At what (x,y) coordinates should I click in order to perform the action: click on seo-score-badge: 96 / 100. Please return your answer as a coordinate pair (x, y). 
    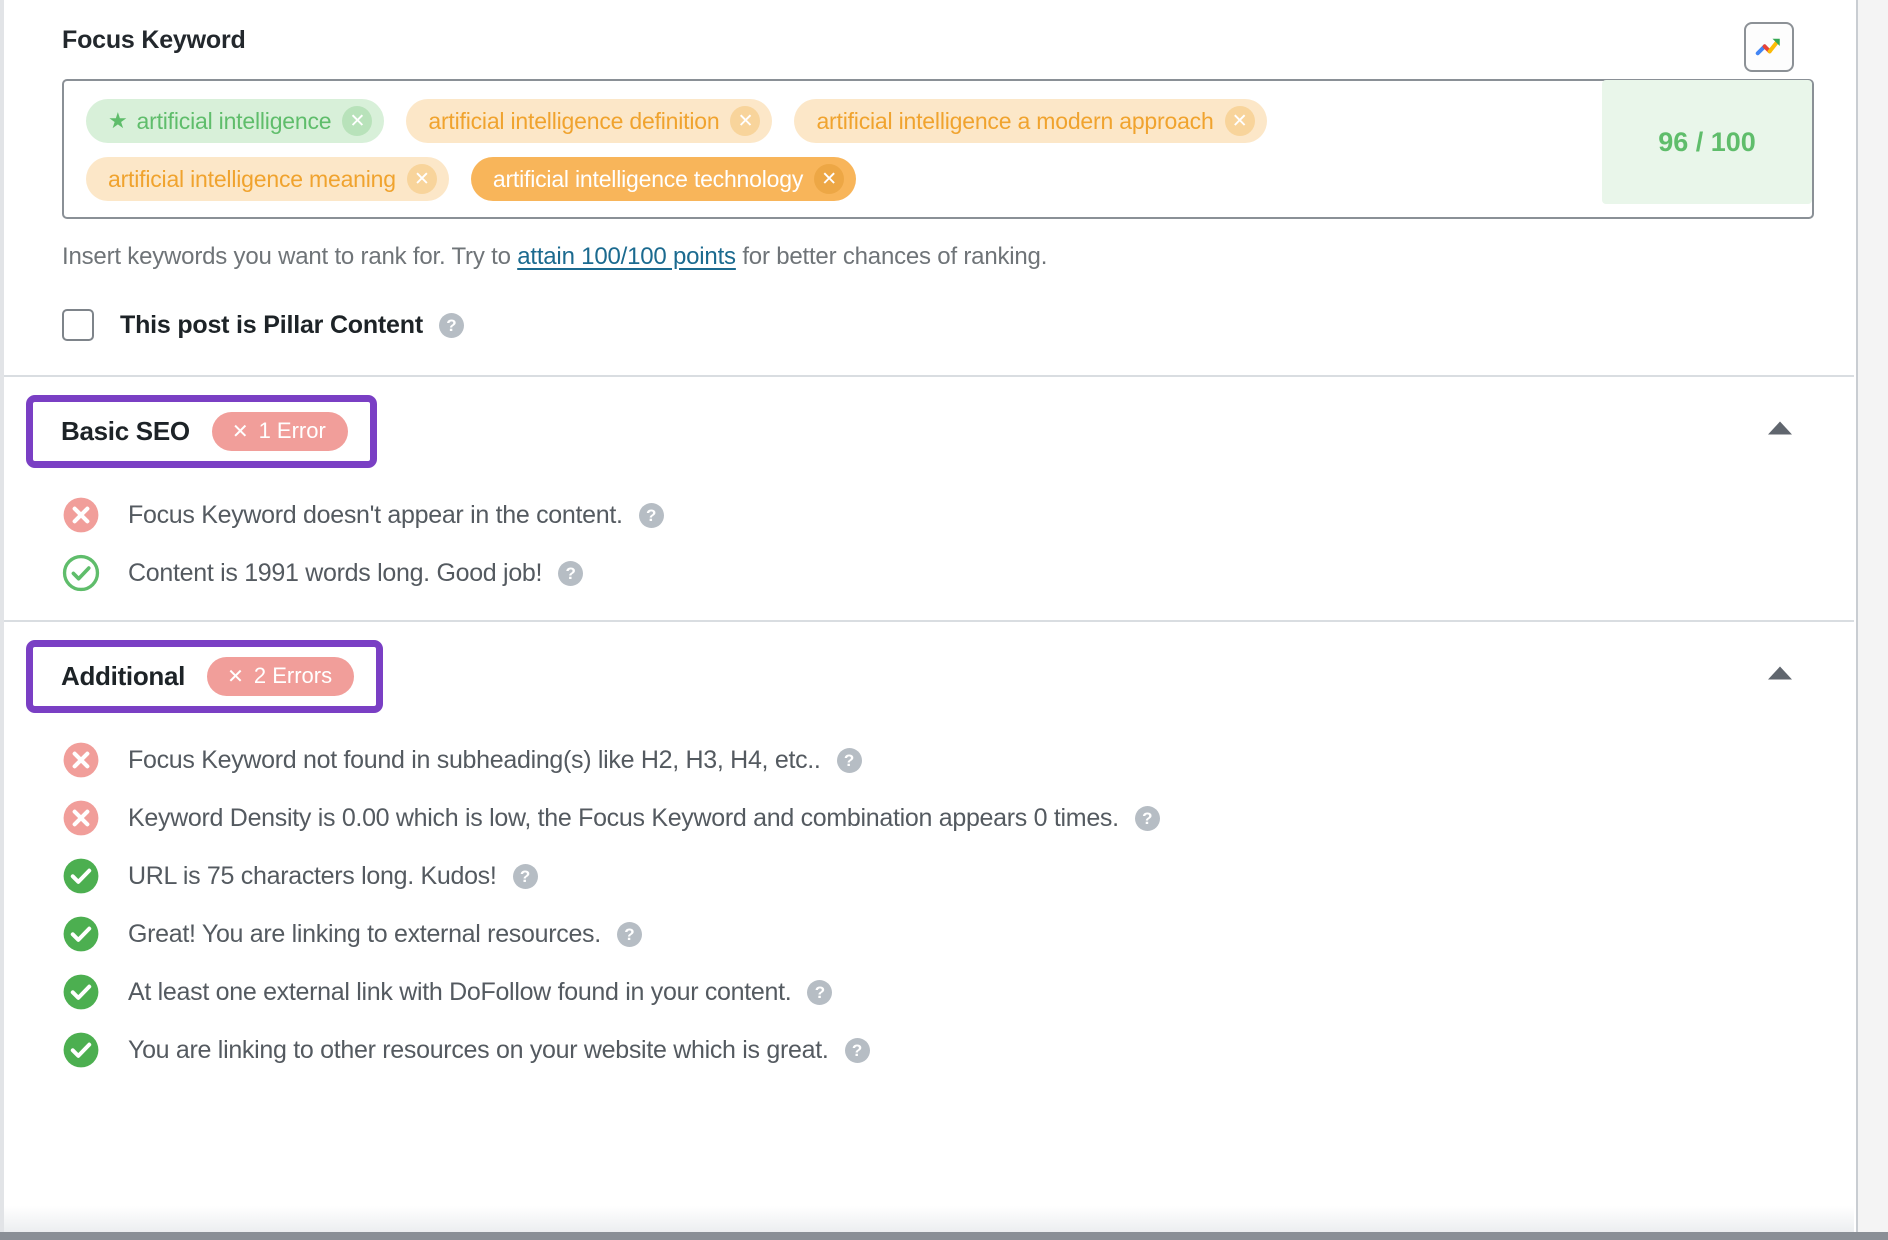
    Looking at the image, I should click on (1707, 142).